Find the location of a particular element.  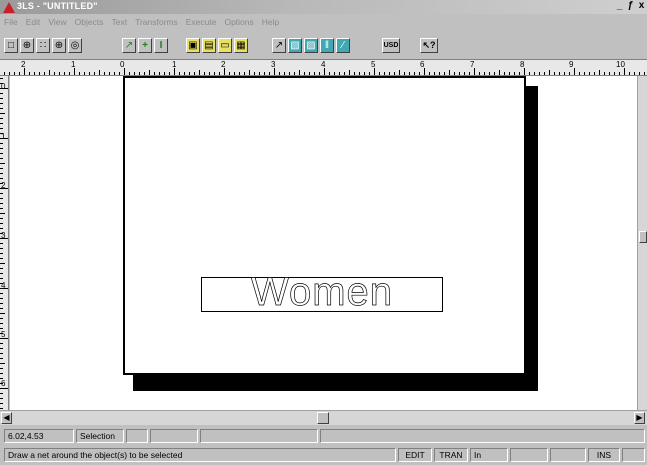

scroll-right-arrow-icon: ▶ is located at coordinates (639, 418).